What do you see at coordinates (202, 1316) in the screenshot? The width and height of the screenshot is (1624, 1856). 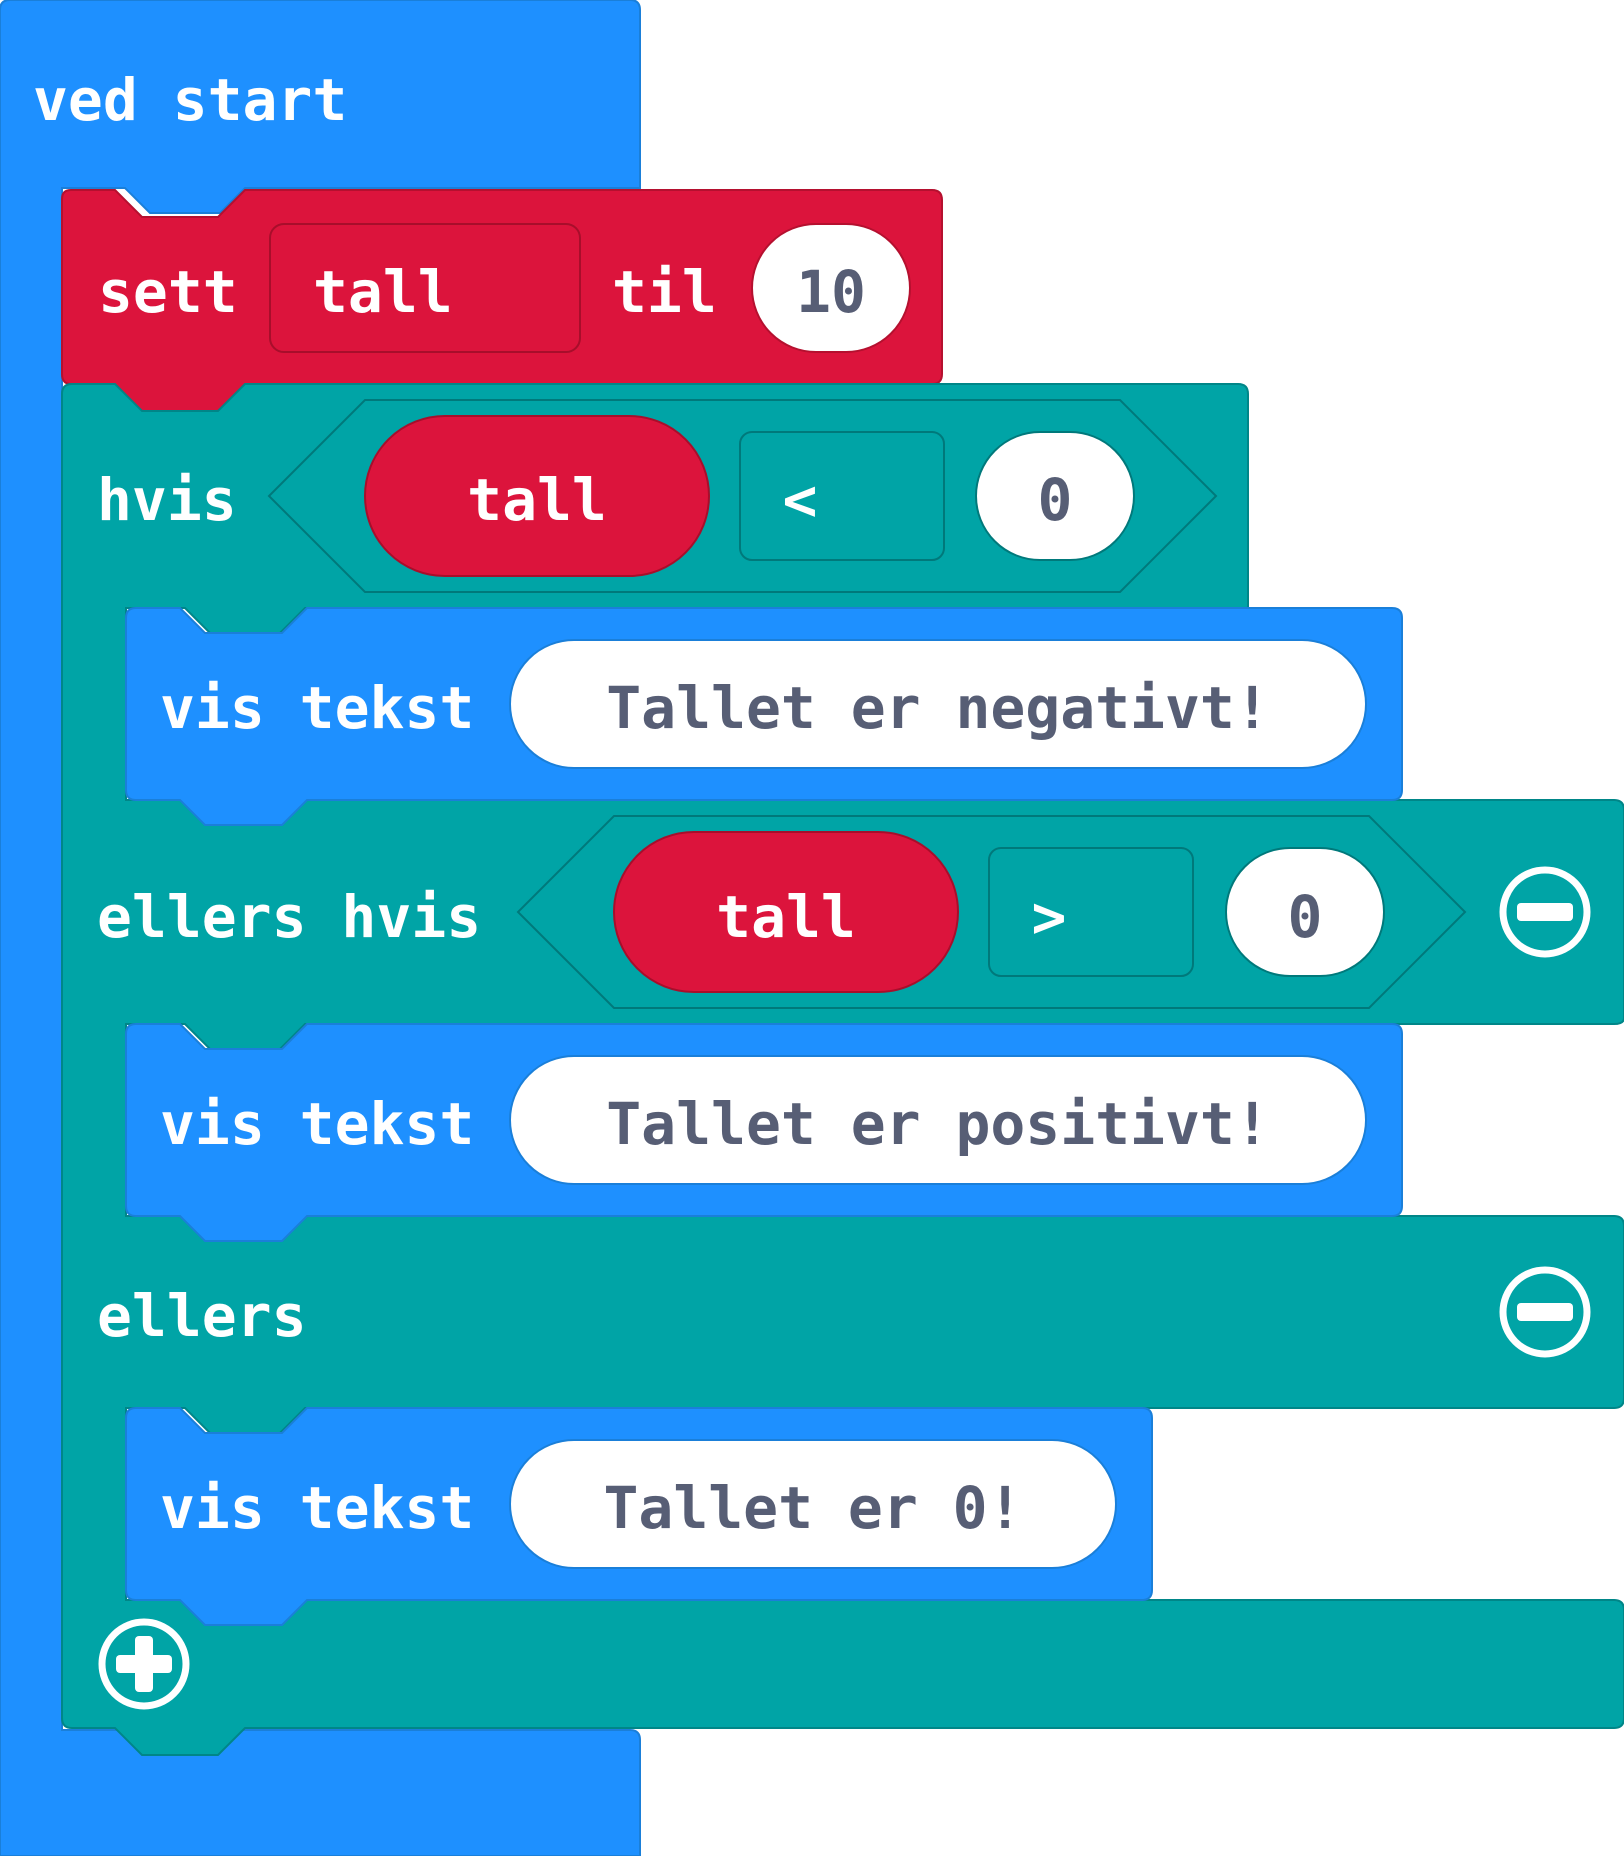 I see `else-label: ellers` at bounding box center [202, 1316].